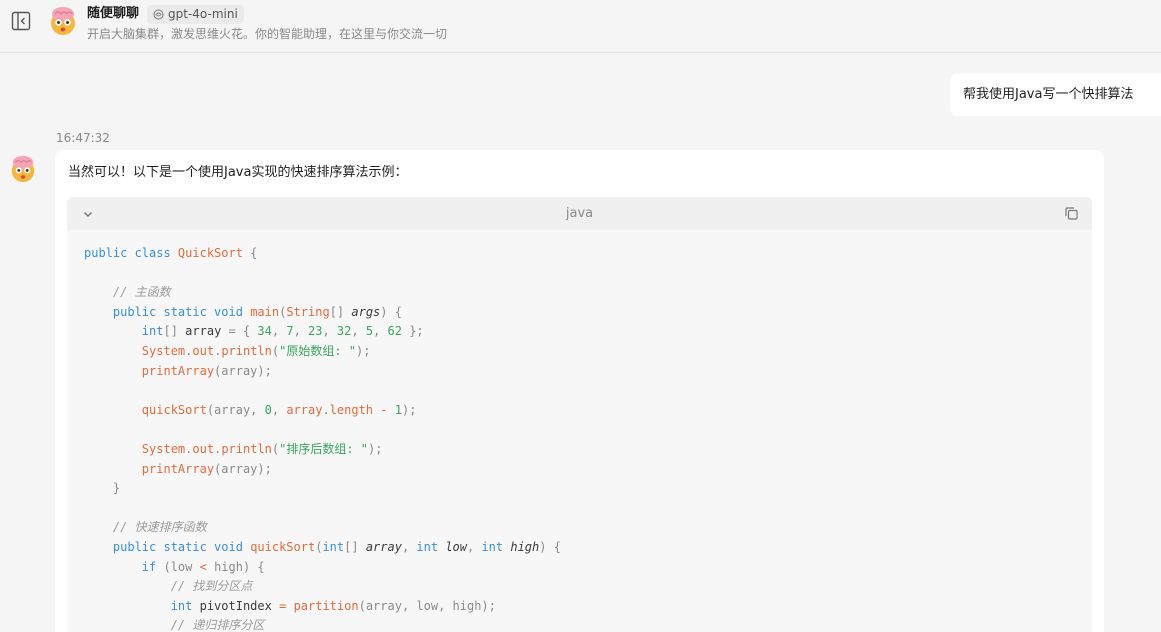 This screenshot has height=632, width=1161. What do you see at coordinates (326, 409) in the screenshot?
I see `code-token: .` at bounding box center [326, 409].